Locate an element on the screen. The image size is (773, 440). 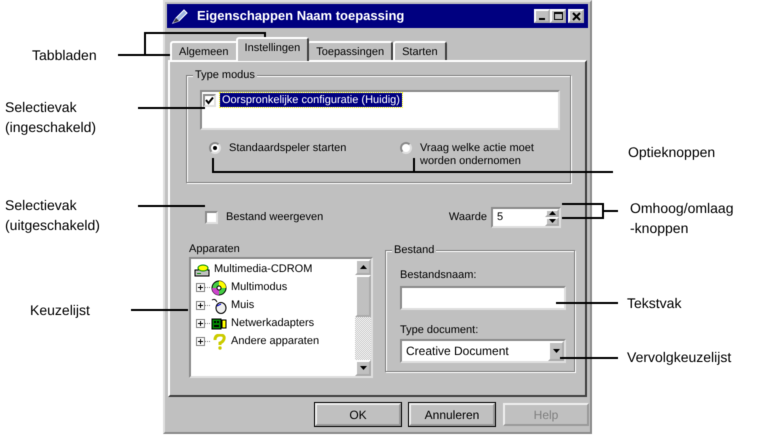
callout-label: Selectievak (uitgeschakeld) is located at coordinates (52, 215).